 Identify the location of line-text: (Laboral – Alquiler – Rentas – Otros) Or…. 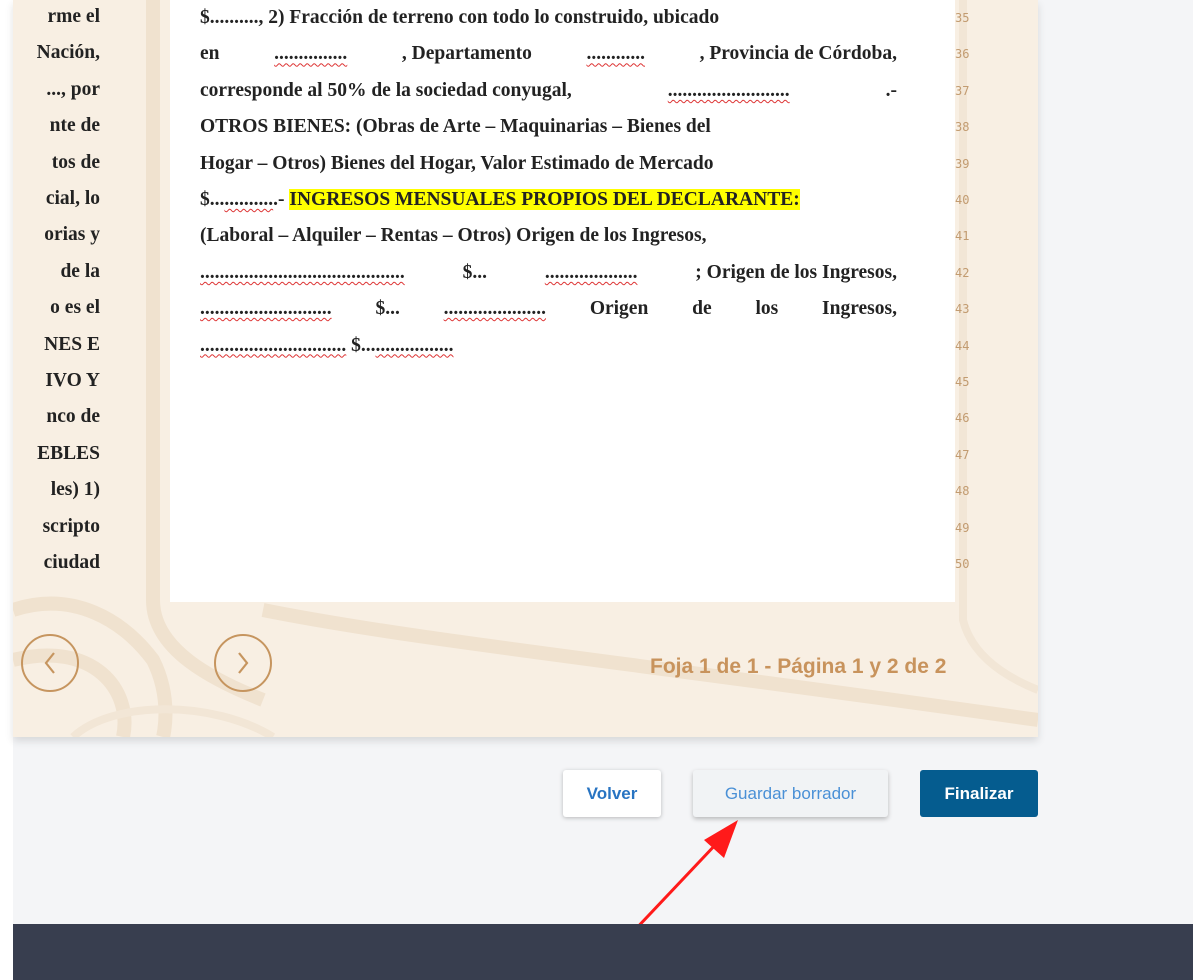
(453, 236).